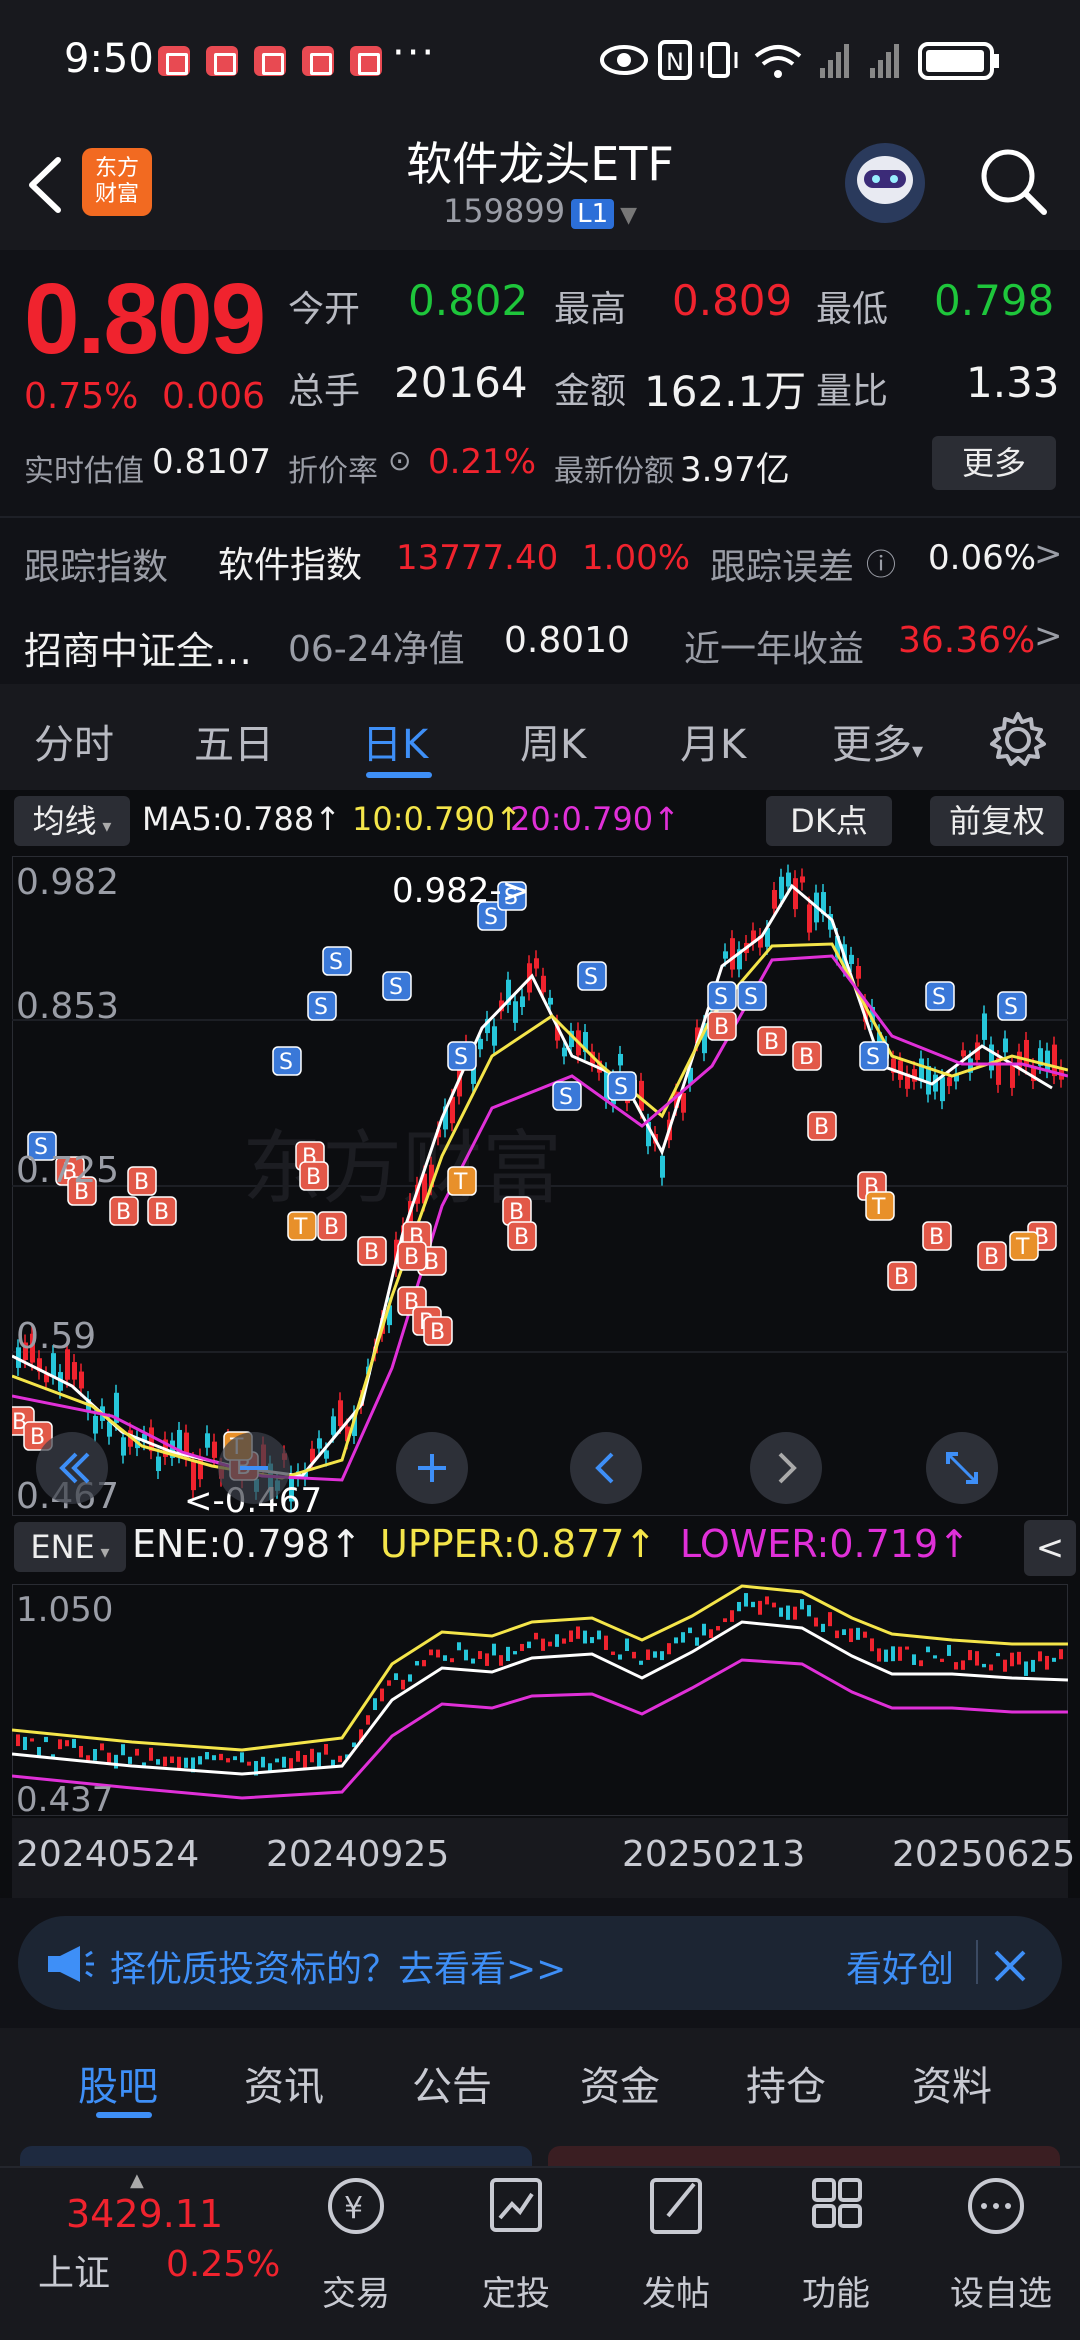  What do you see at coordinates (1018, 740) in the screenshot?
I see `settings-gear-icon` at bounding box center [1018, 740].